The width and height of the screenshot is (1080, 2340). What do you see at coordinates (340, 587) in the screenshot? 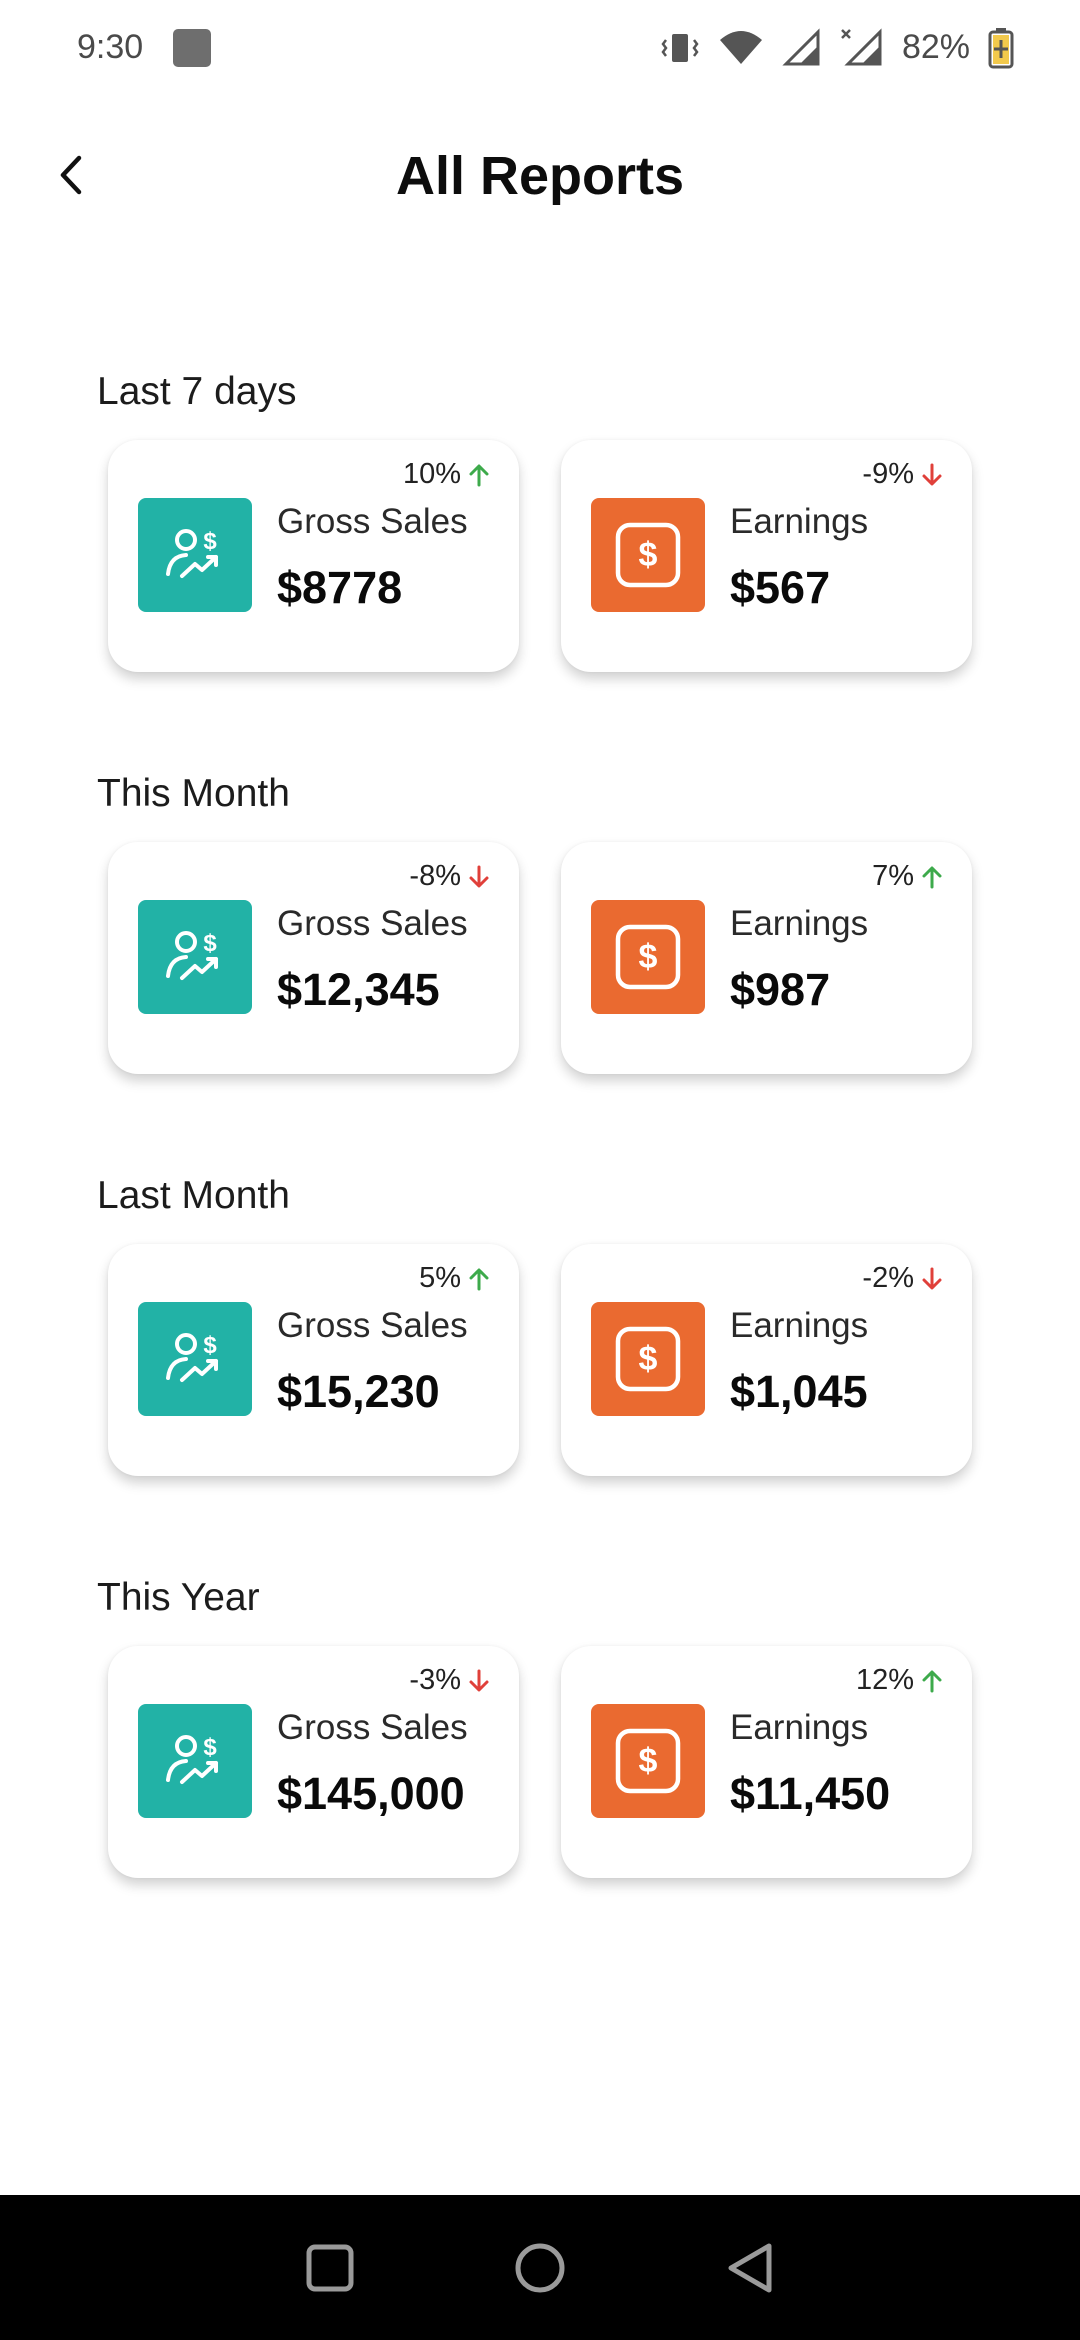
I see `card-value: $8778` at bounding box center [340, 587].